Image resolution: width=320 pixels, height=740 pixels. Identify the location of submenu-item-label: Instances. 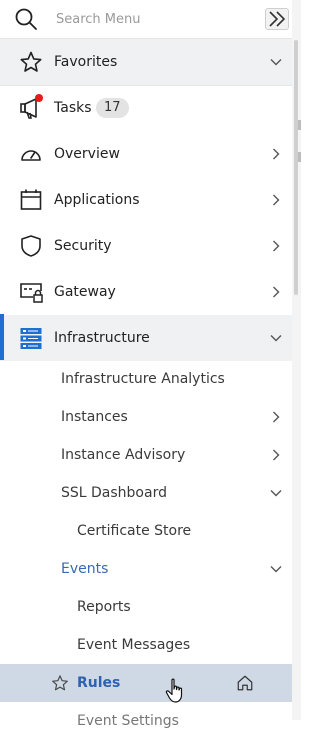
(94, 417).